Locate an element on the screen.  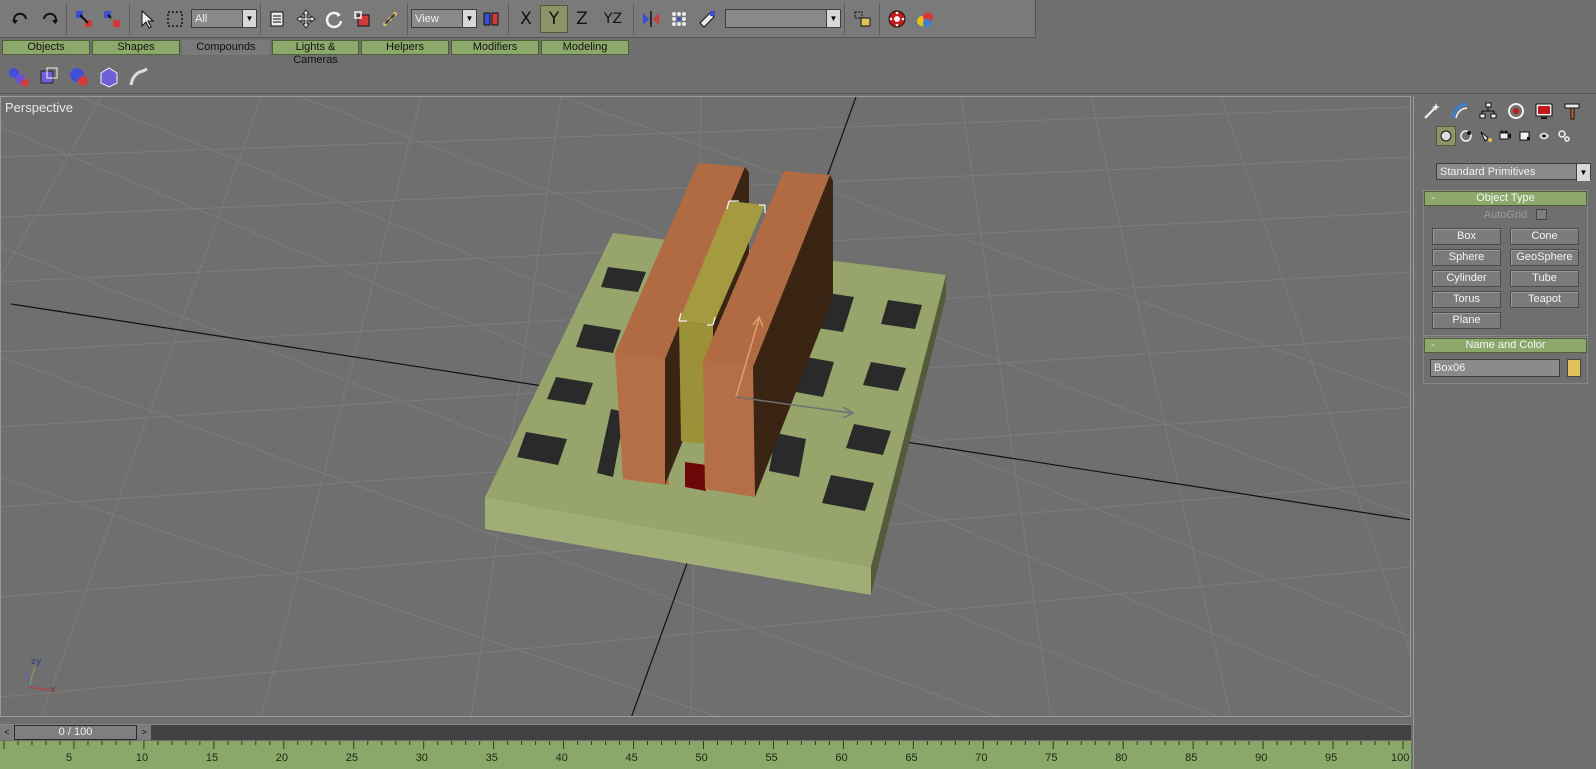
object-name-field: Box06 is located at coordinates (1495, 368).